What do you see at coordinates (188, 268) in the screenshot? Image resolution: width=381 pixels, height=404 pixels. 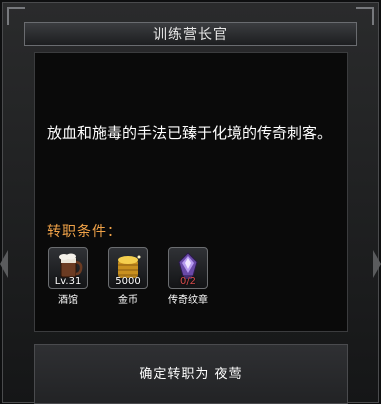 I see `legendary-emblem-icon: 0/2` at bounding box center [188, 268].